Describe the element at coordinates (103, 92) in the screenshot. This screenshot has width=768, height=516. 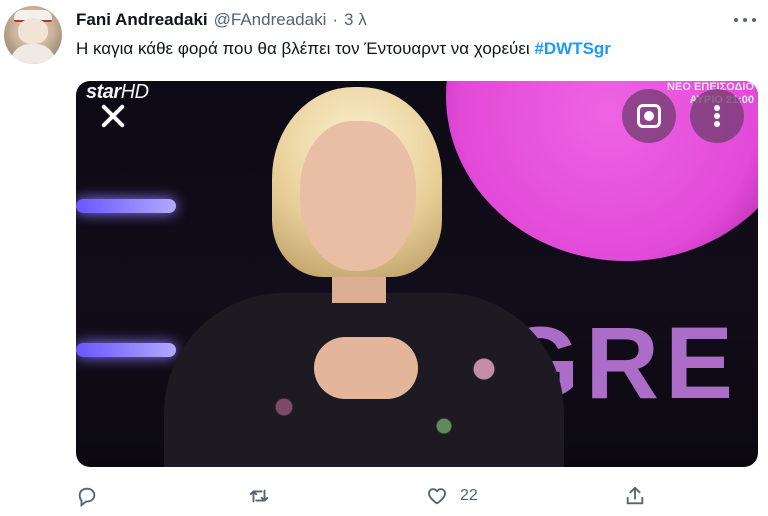
I see `channel-logo-main: star` at that location.